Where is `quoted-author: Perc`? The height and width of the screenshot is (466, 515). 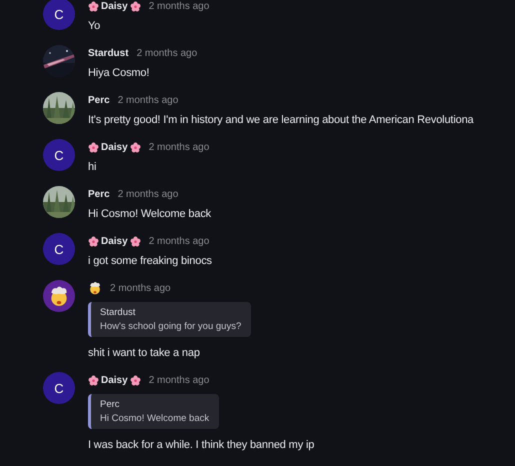 quoted-author: Perc is located at coordinates (110, 404).